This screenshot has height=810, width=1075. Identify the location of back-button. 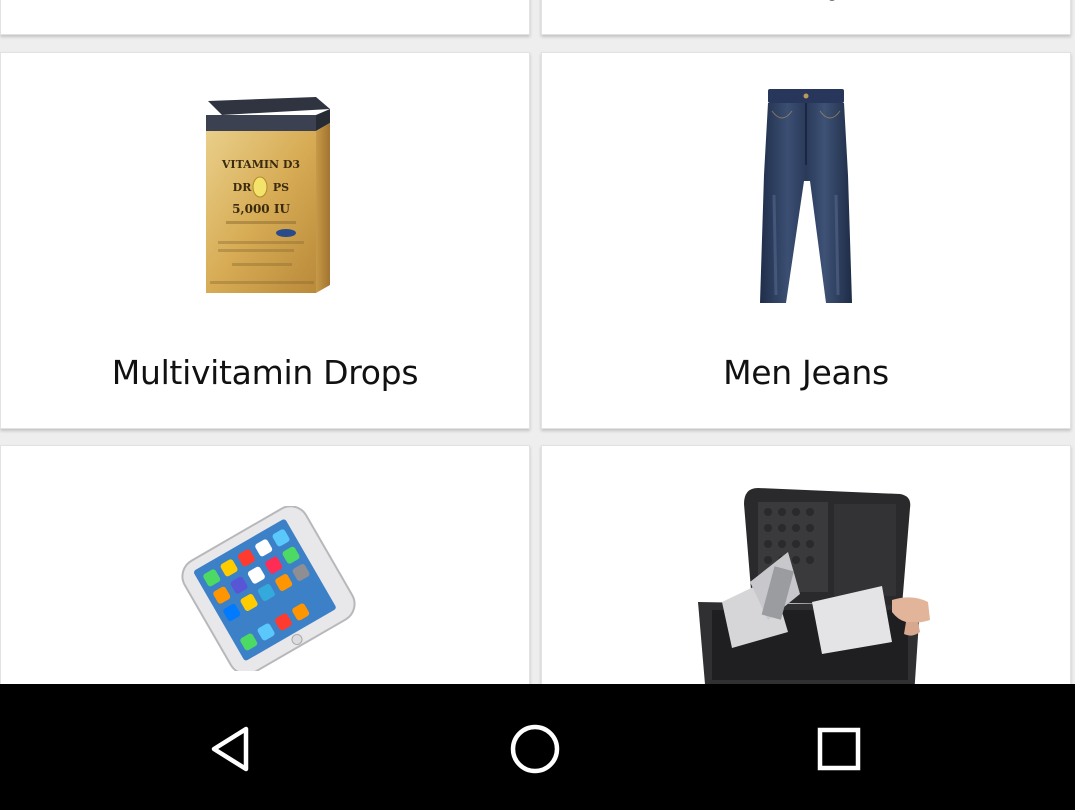
(231, 749).